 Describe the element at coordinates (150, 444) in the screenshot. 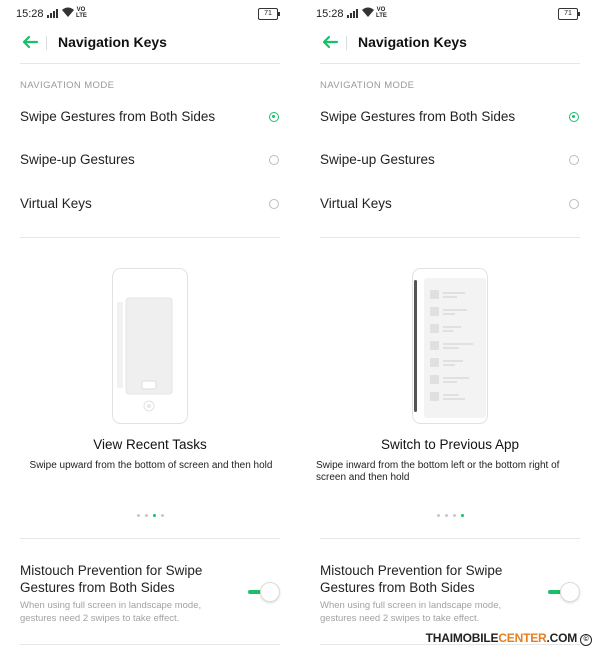

I see `illustration-caption: View Recent Tasks` at that location.